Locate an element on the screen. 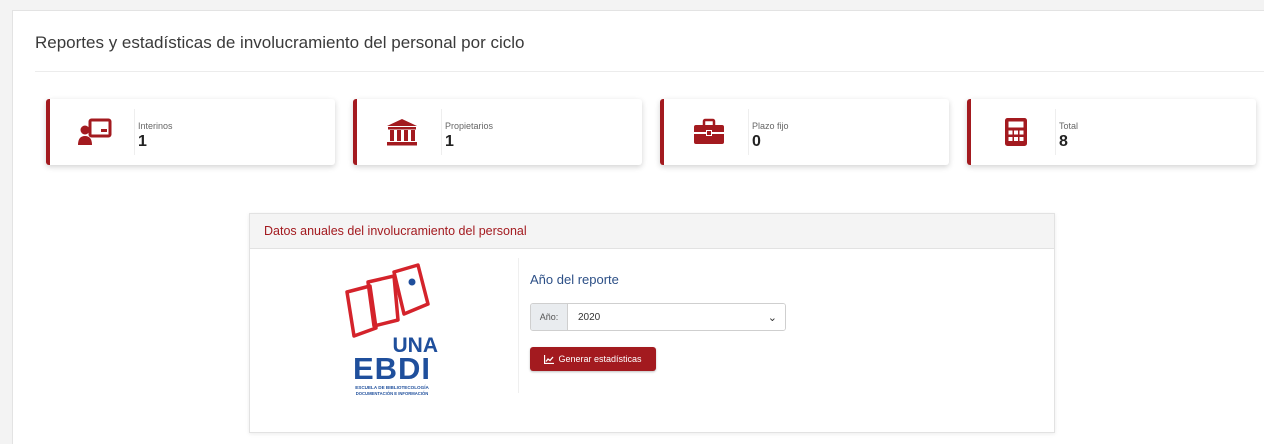  divider is located at coordinates (649, 71).